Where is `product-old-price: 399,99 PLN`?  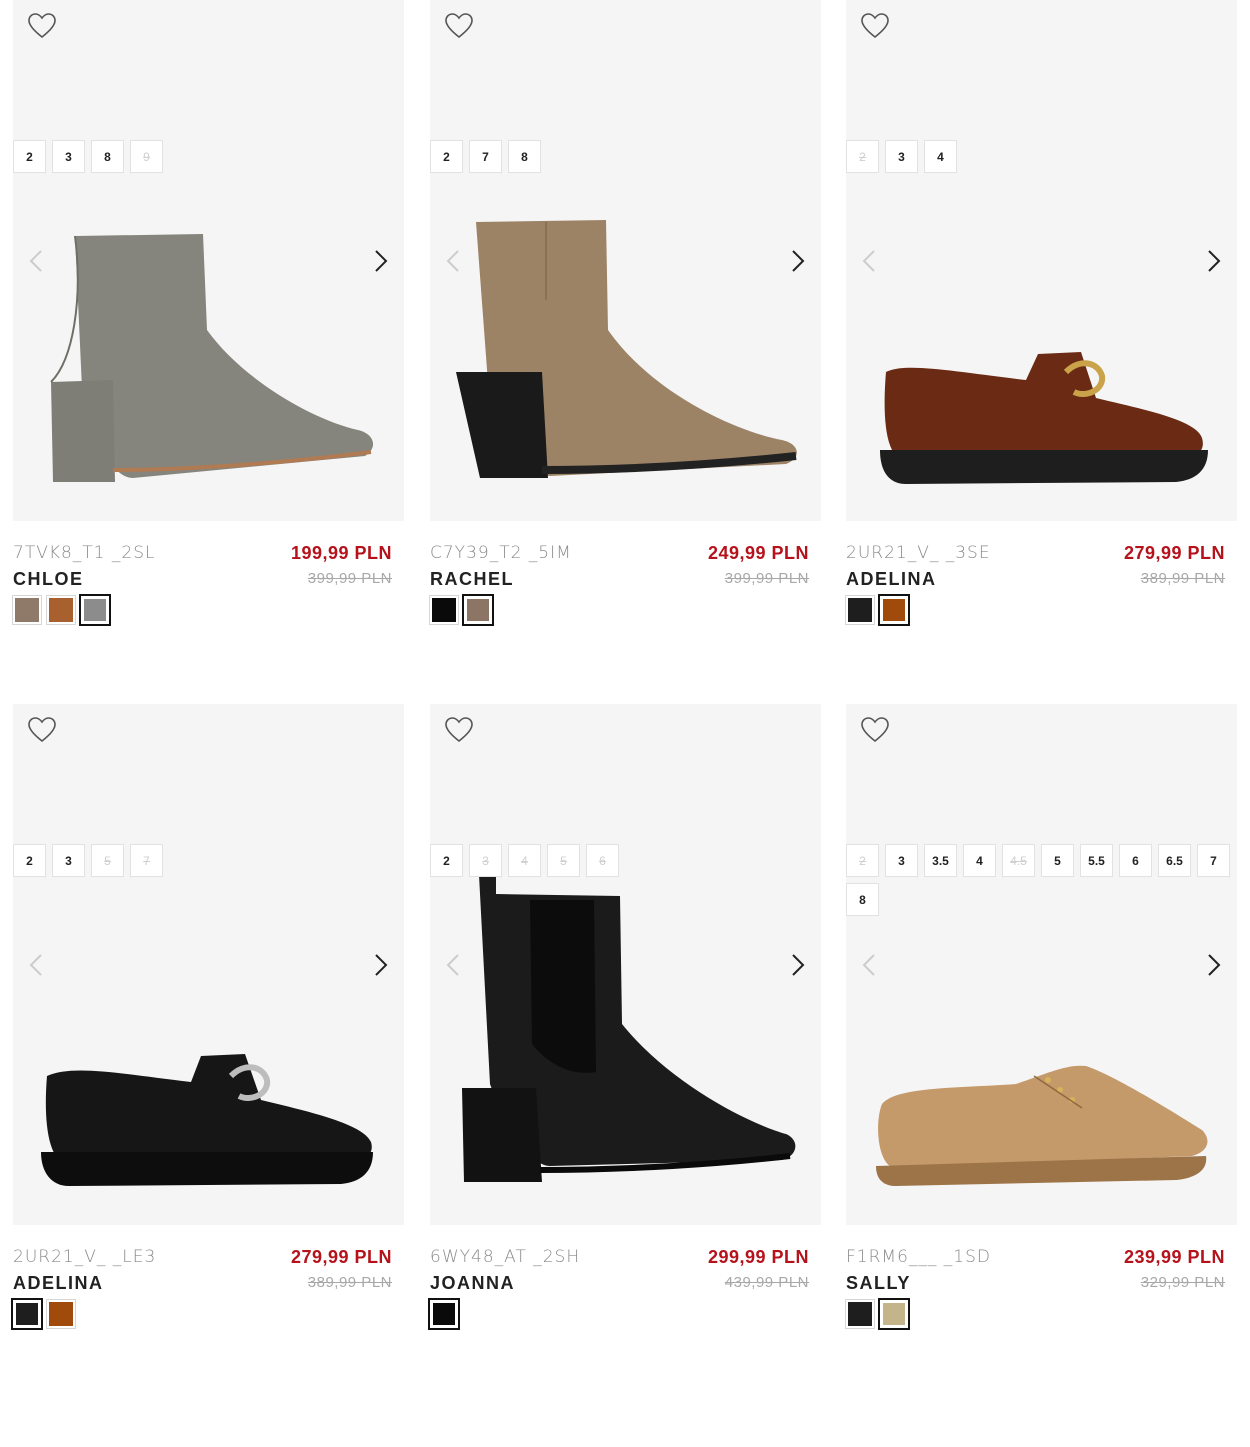 product-old-price: 399,99 PLN is located at coordinates (766, 578).